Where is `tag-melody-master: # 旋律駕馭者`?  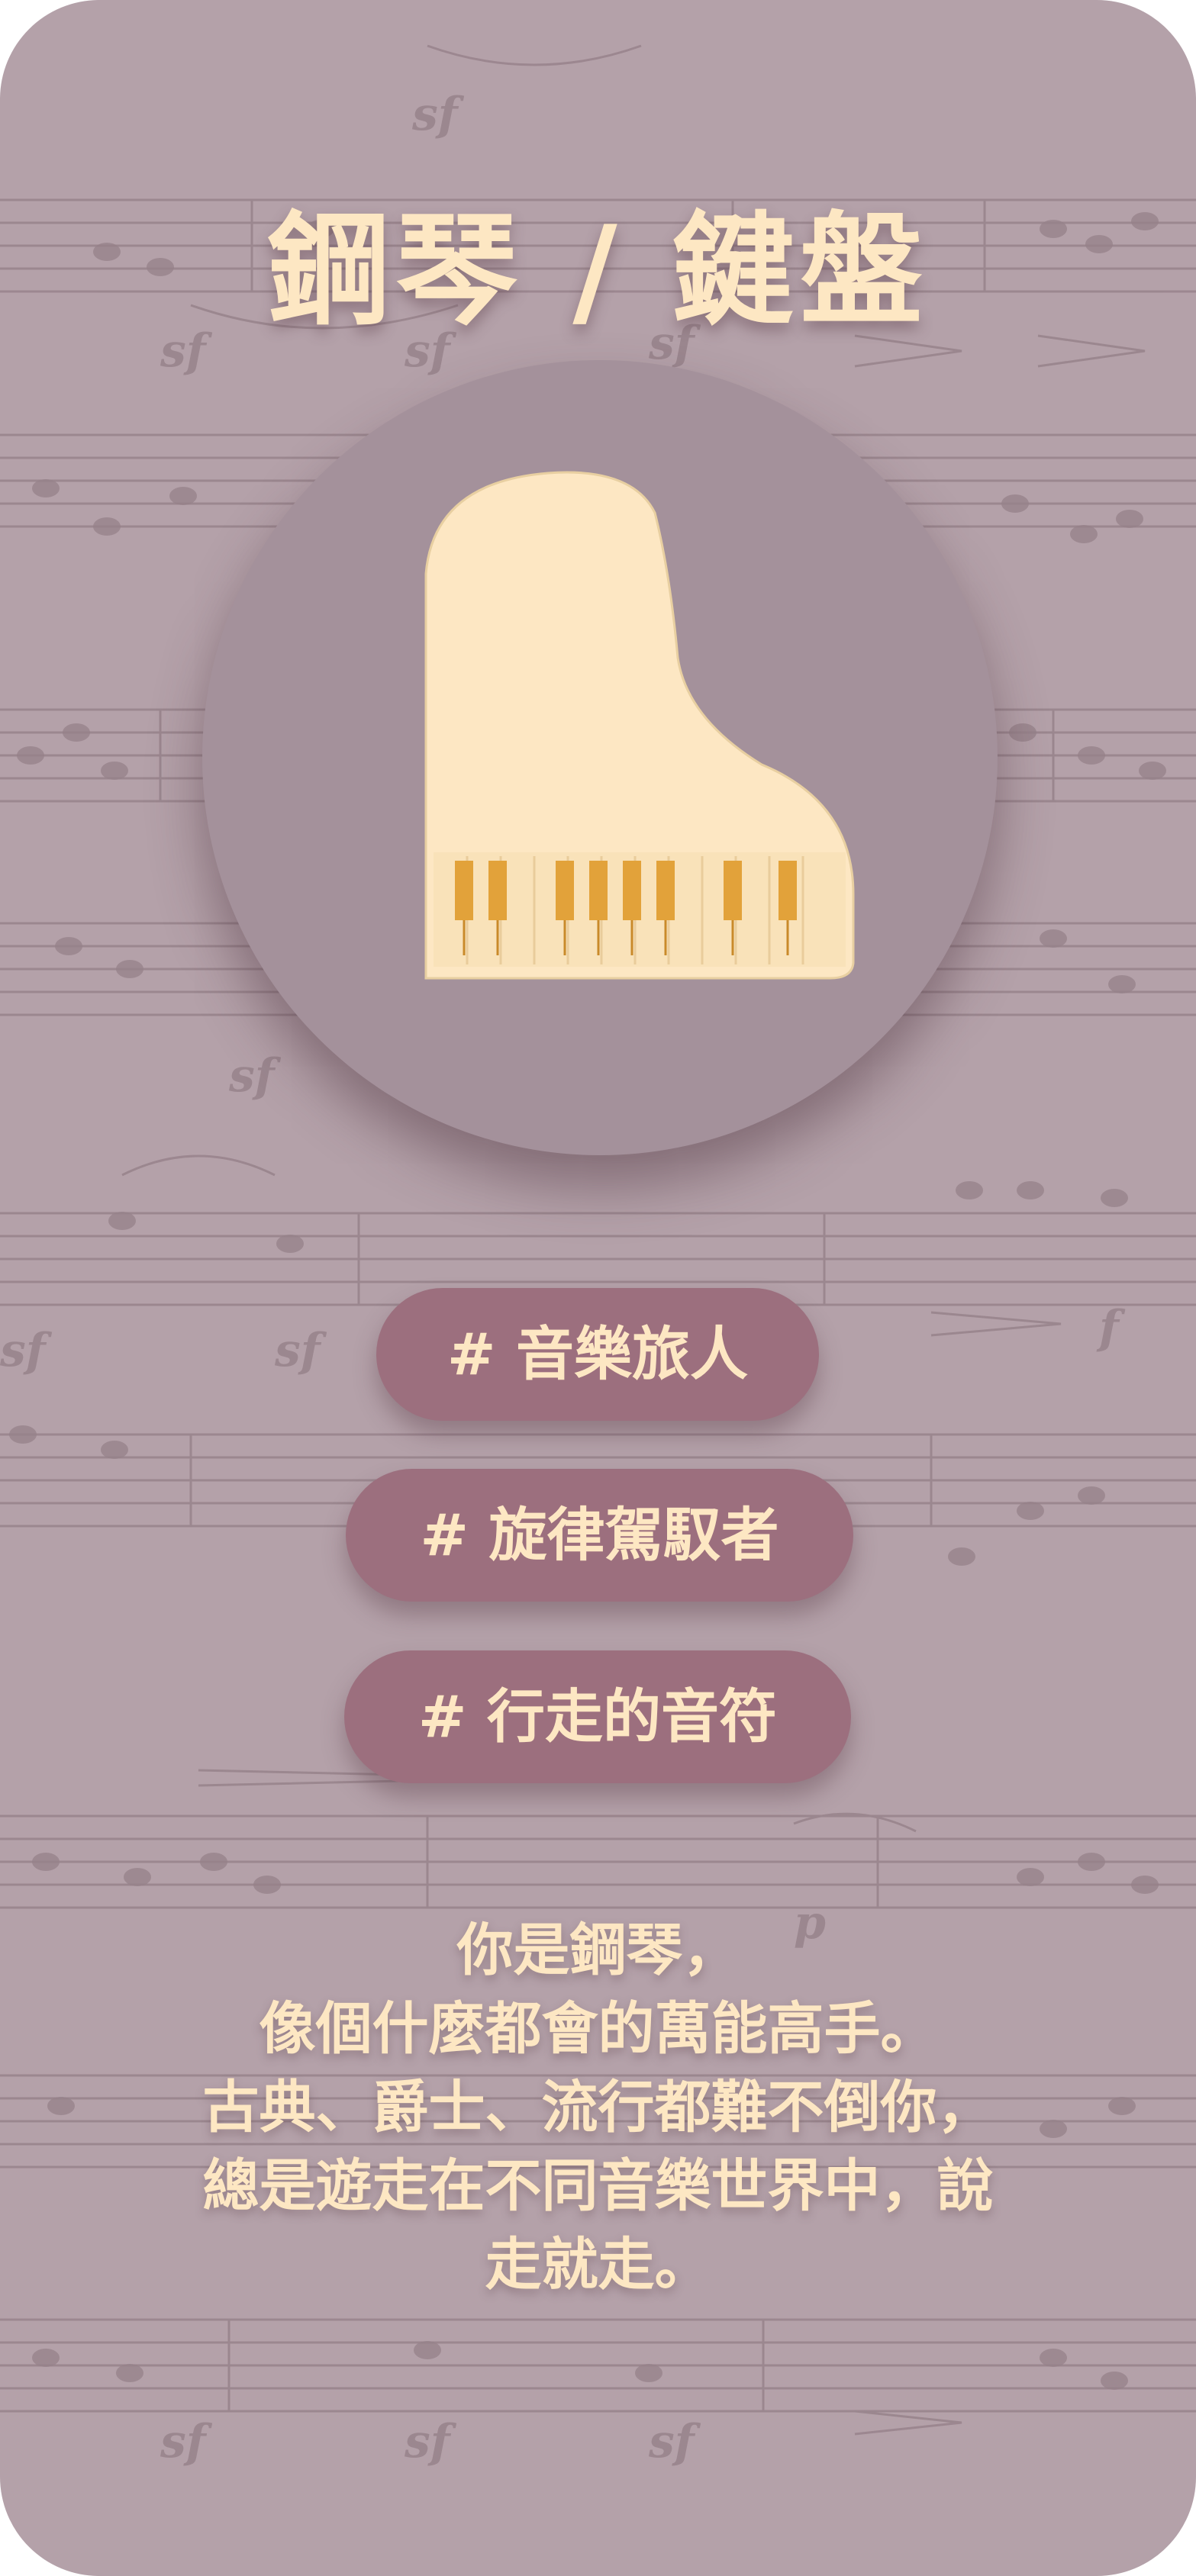 tag-melody-master: # 旋律駕馭者 is located at coordinates (599, 1535).